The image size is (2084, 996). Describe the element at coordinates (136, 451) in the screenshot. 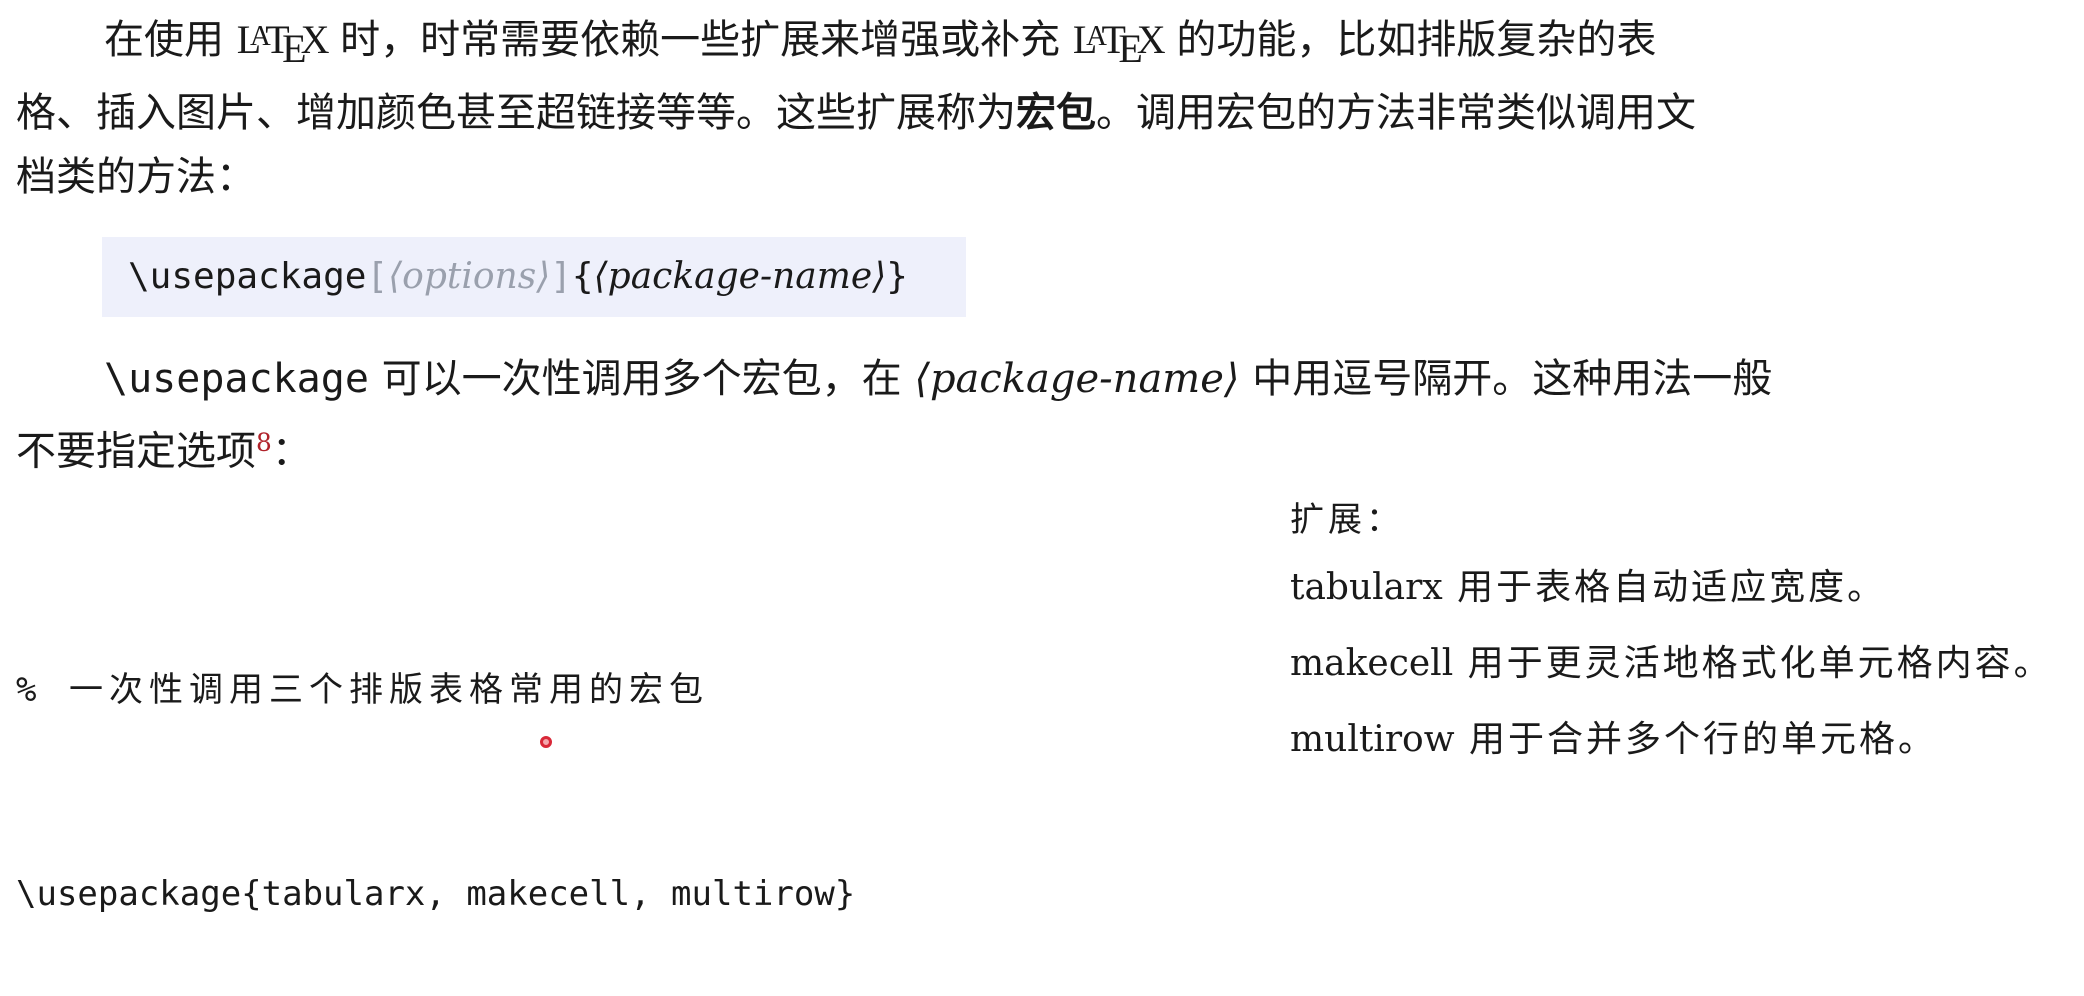

I see `para2-text-3: 不要指定选项` at that location.